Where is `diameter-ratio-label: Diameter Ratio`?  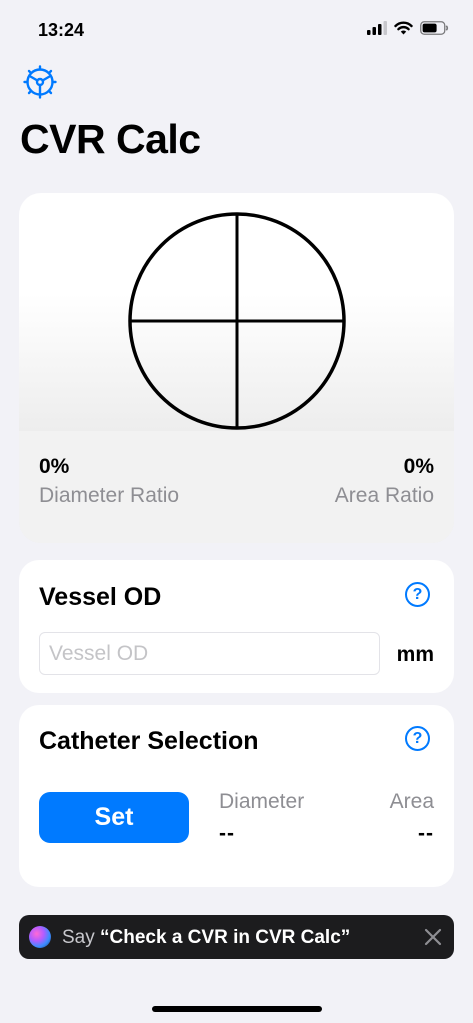 diameter-ratio-label: Diameter Ratio is located at coordinates (109, 495).